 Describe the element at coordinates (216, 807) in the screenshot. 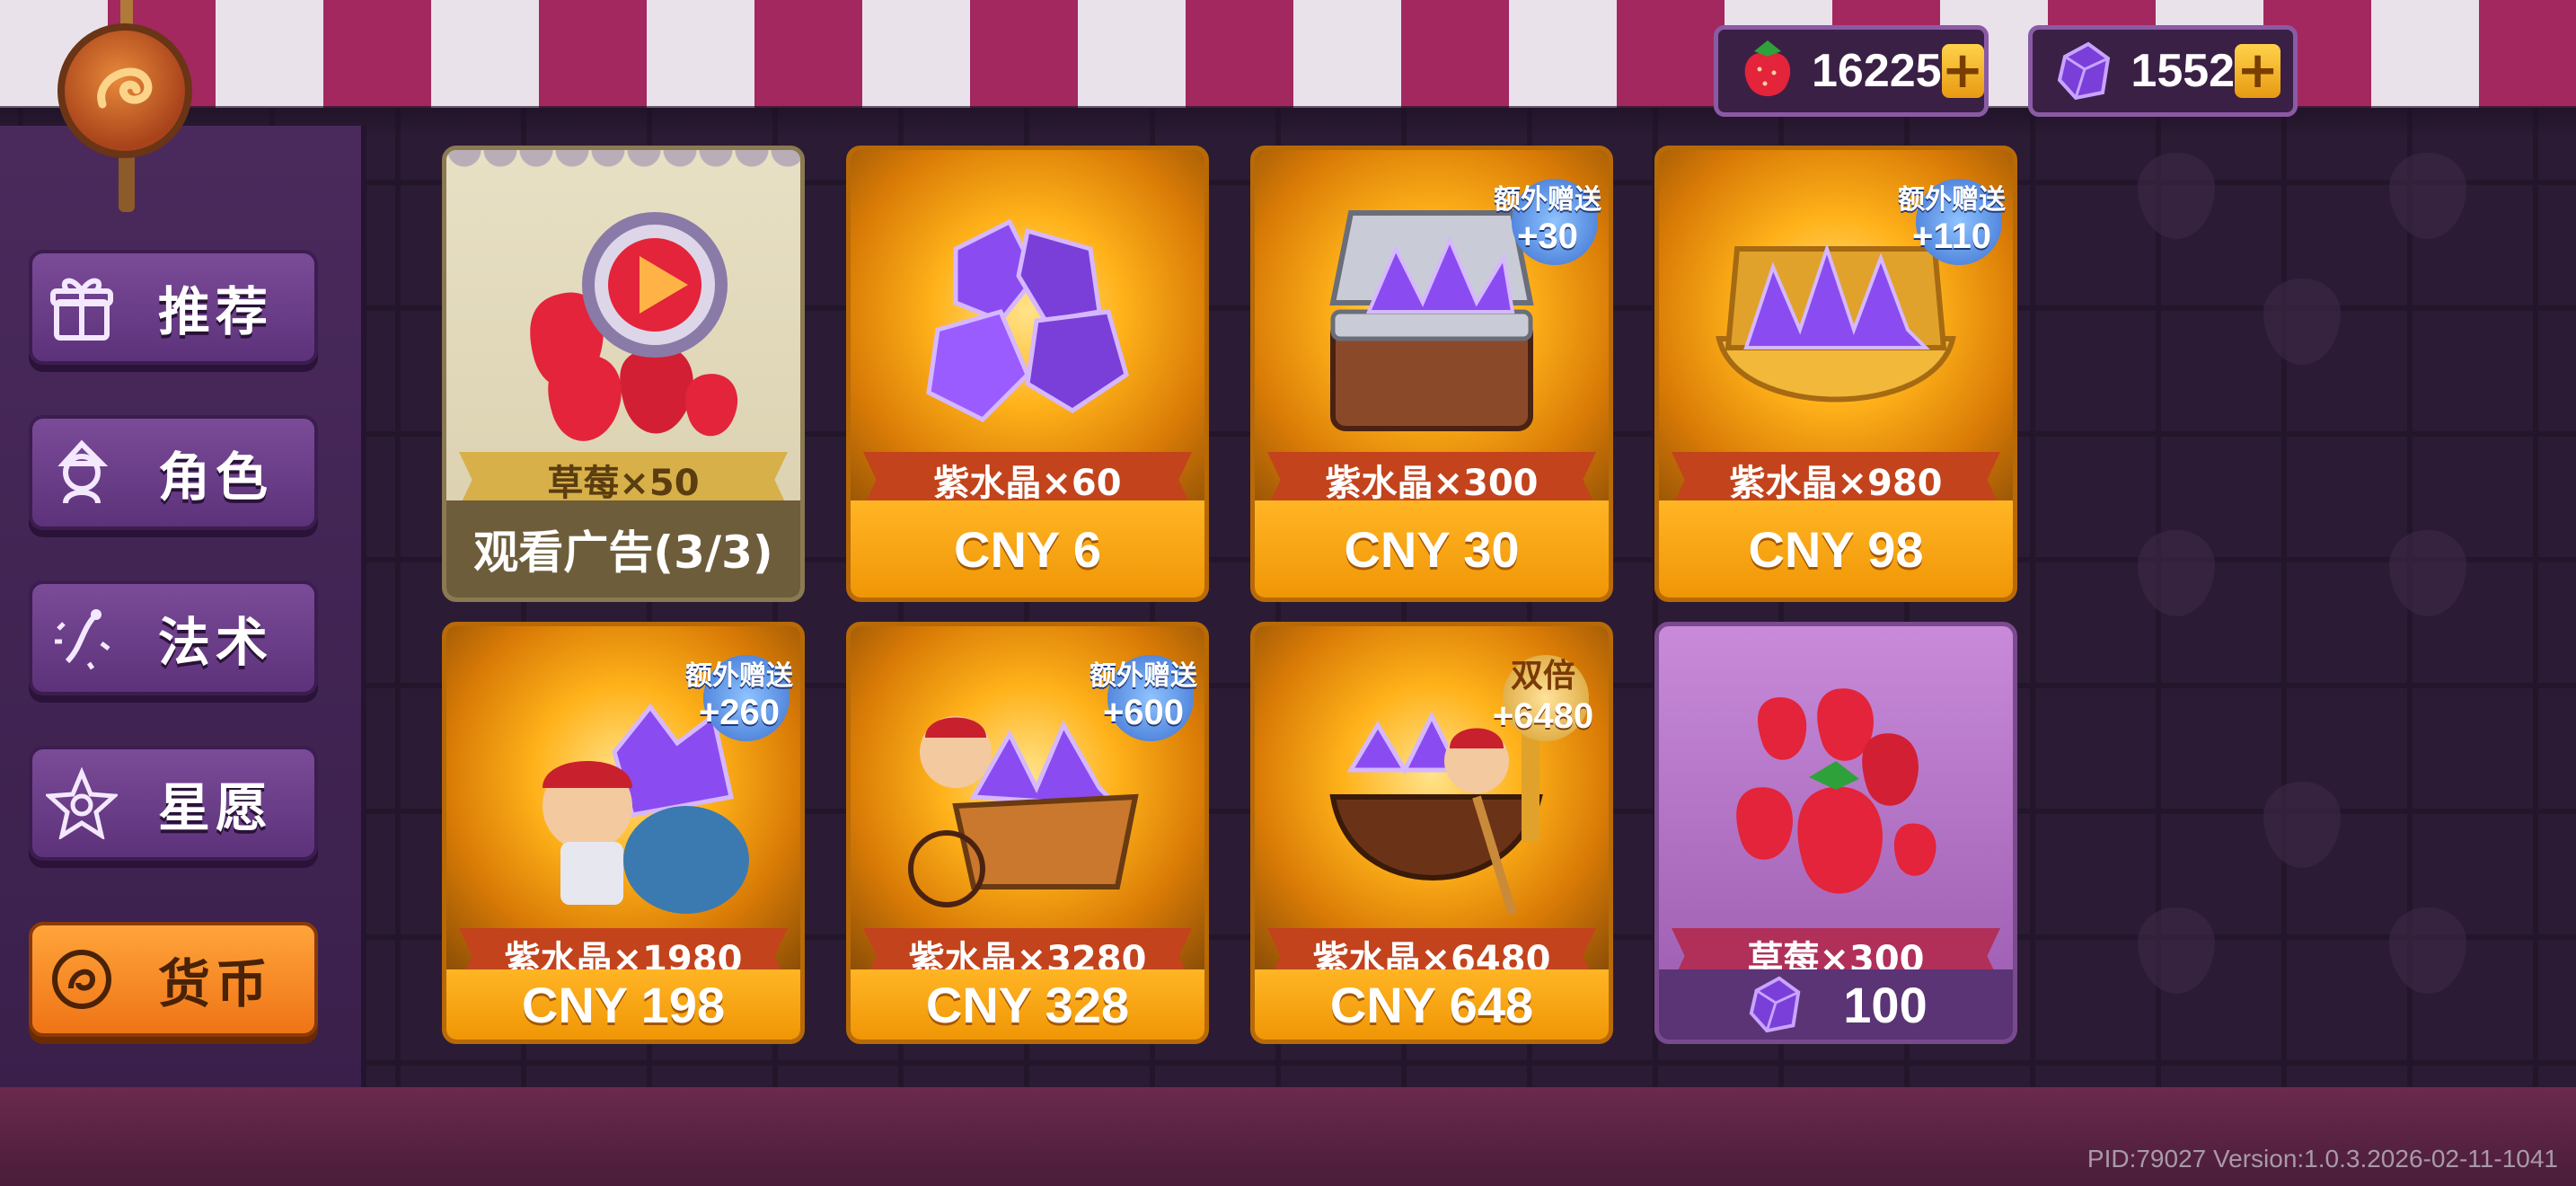

I see `sidebar-item-label: 星愿` at that location.